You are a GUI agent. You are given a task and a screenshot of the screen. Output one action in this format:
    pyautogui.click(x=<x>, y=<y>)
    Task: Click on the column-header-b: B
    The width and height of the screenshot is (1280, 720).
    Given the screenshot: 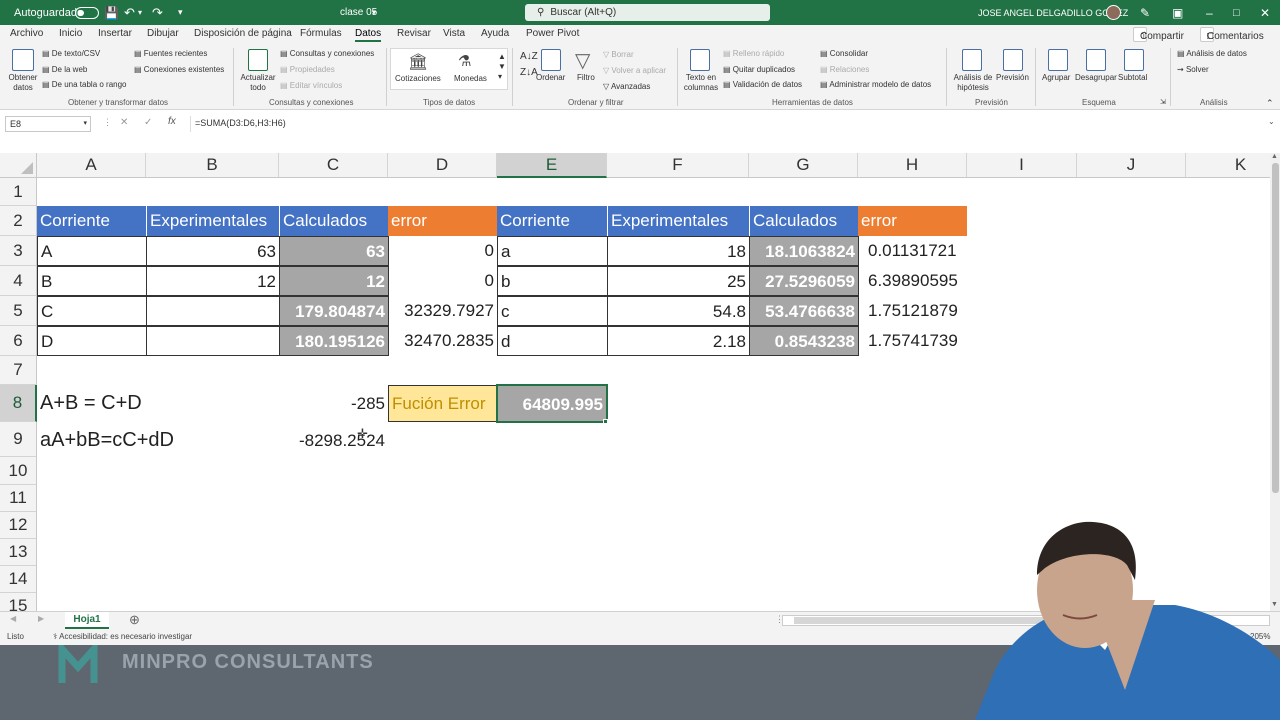 What is the action you would take?
    pyautogui.click(x=212, y=165)
    